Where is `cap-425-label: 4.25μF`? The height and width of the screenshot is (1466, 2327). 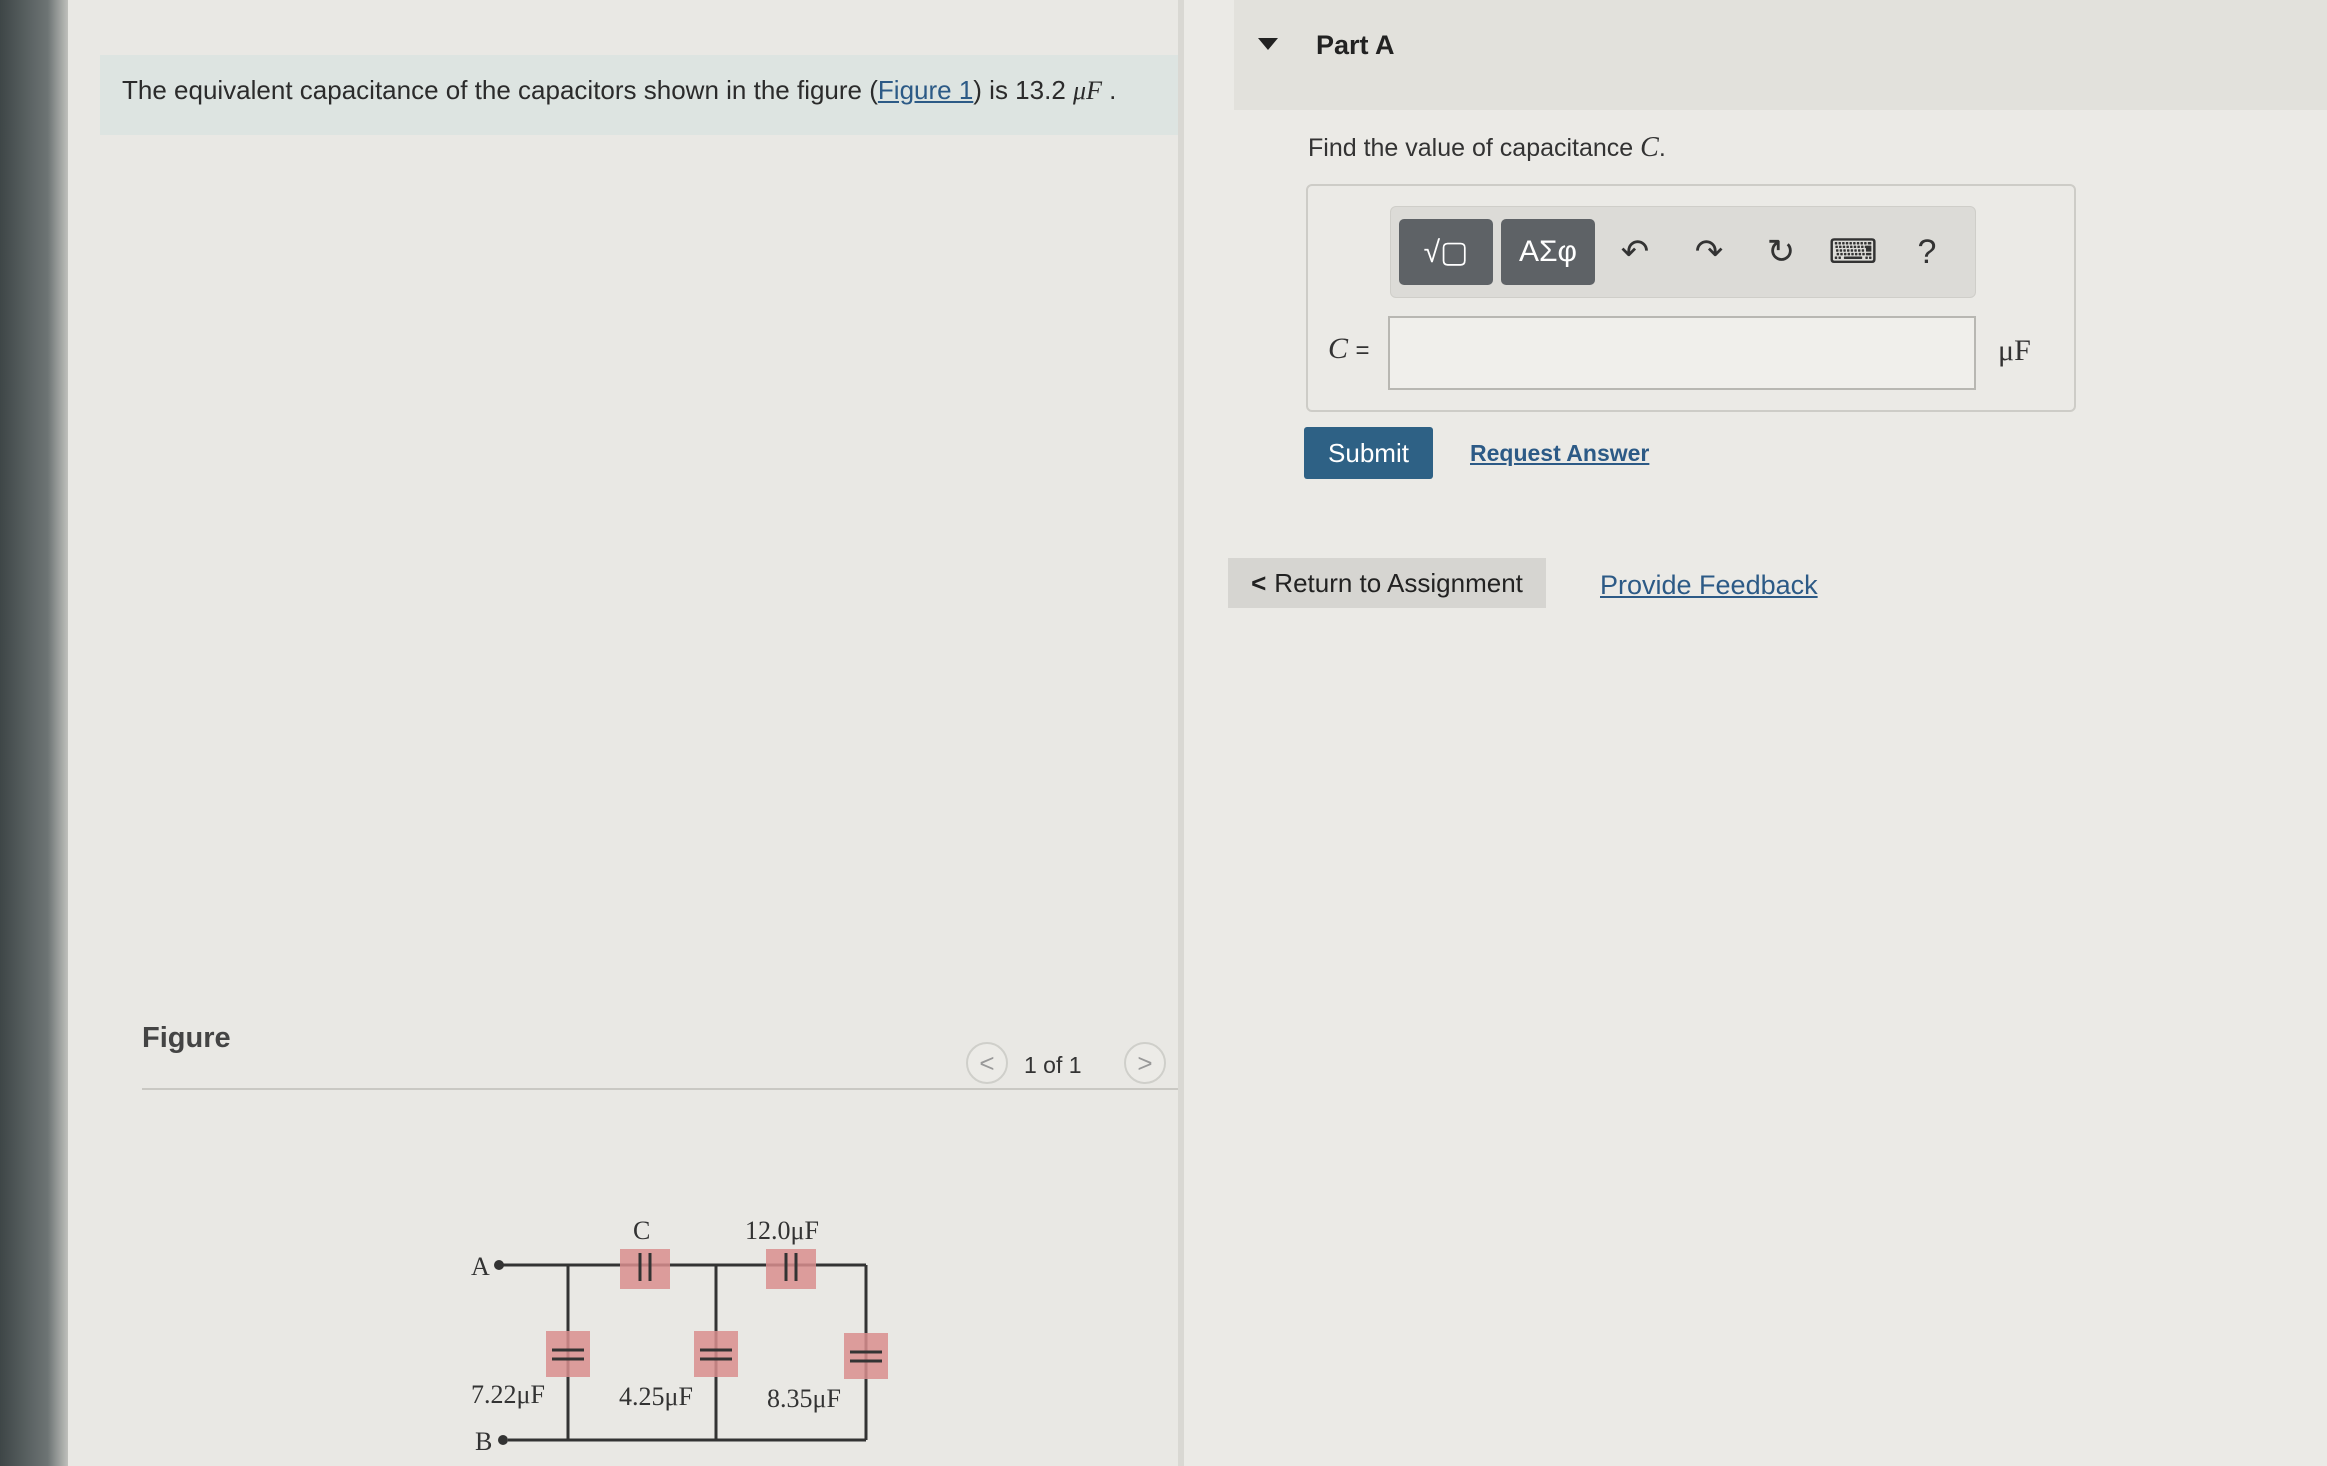
cap-425-label: 4.25μF is located at coordinates (656, 1396).